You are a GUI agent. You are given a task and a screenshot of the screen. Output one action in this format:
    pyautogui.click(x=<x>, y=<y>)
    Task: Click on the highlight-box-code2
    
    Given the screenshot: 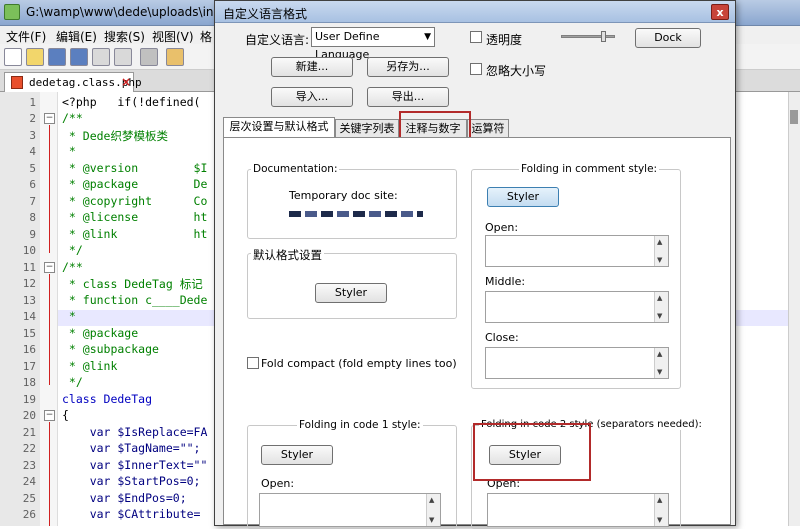 What is the action you would take?
    pyautogui.click(x=532, y=452)
    